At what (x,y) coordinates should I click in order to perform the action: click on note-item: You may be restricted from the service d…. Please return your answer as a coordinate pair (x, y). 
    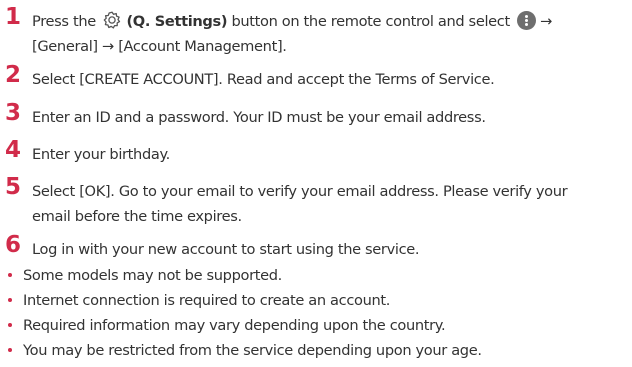
    Looking at the image, I should click on (319, 350).